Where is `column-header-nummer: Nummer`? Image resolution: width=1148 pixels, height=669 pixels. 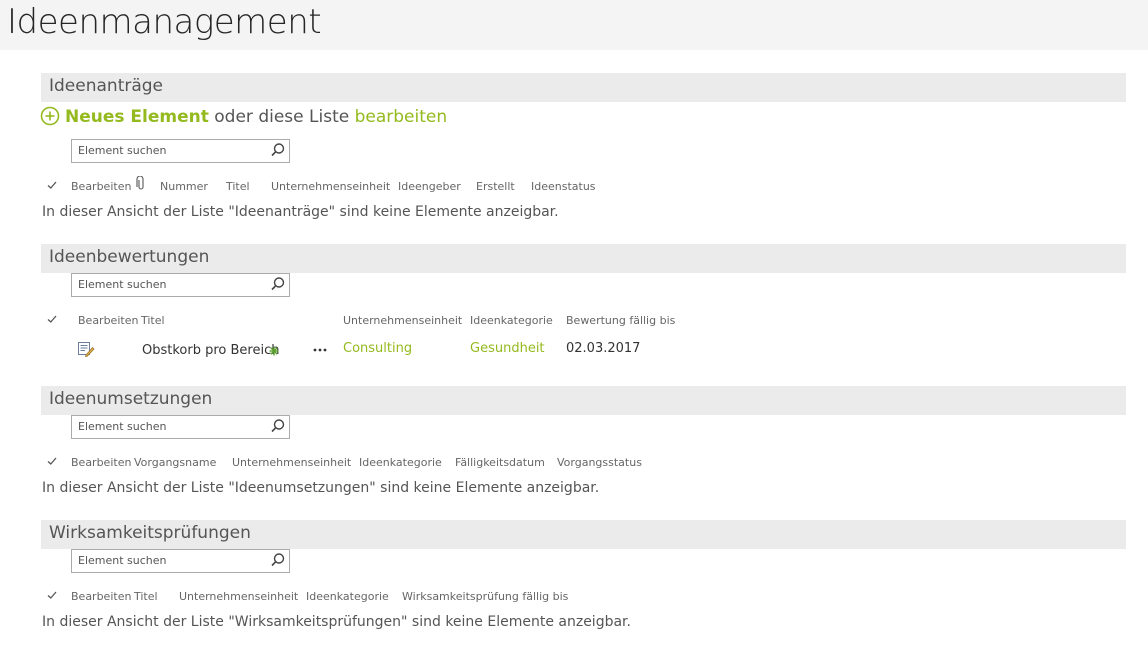
column-header-nummer: Nummer is located at coordinates (184, 186).